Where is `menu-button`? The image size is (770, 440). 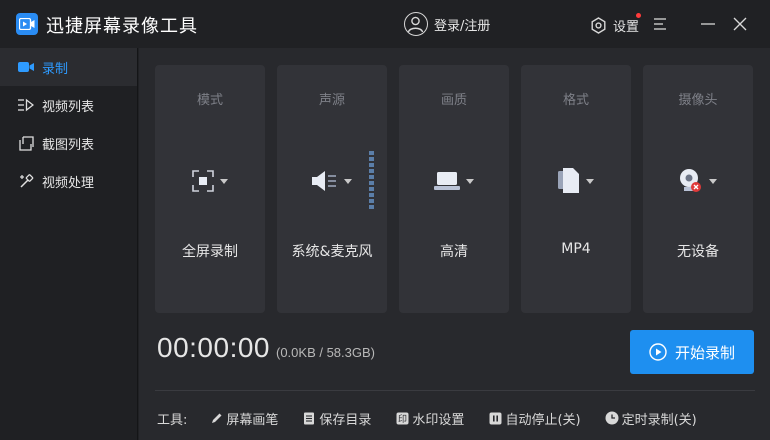
menu-button is located at coordinates (660, 24).